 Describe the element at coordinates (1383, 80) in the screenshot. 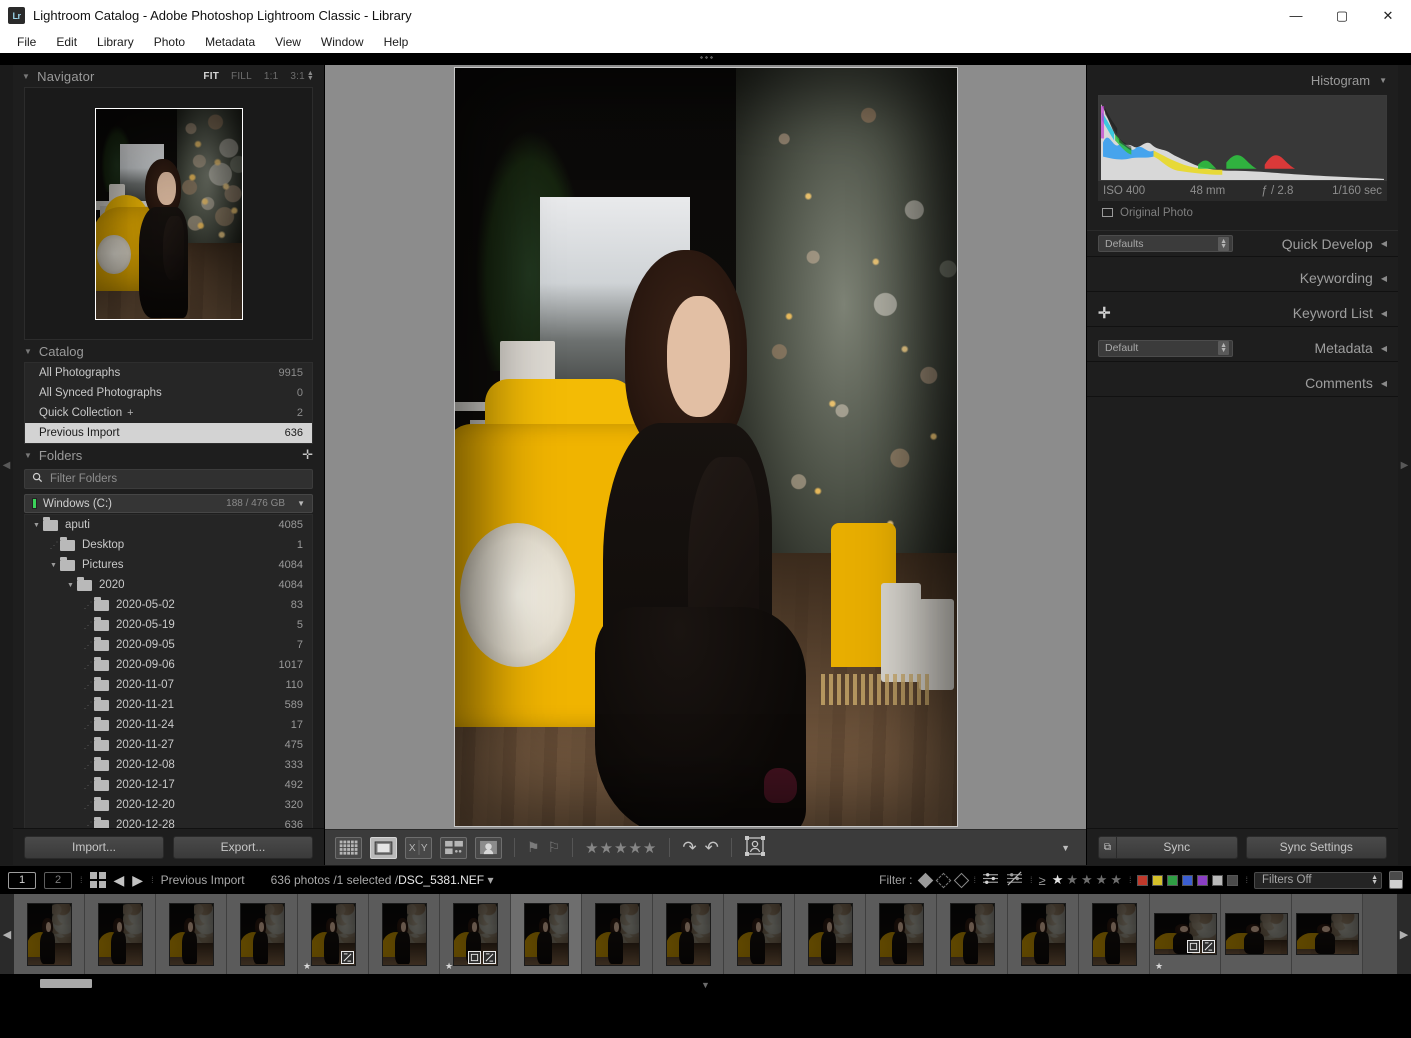

I see `histogram-twisty-icon: ▼` at that location.